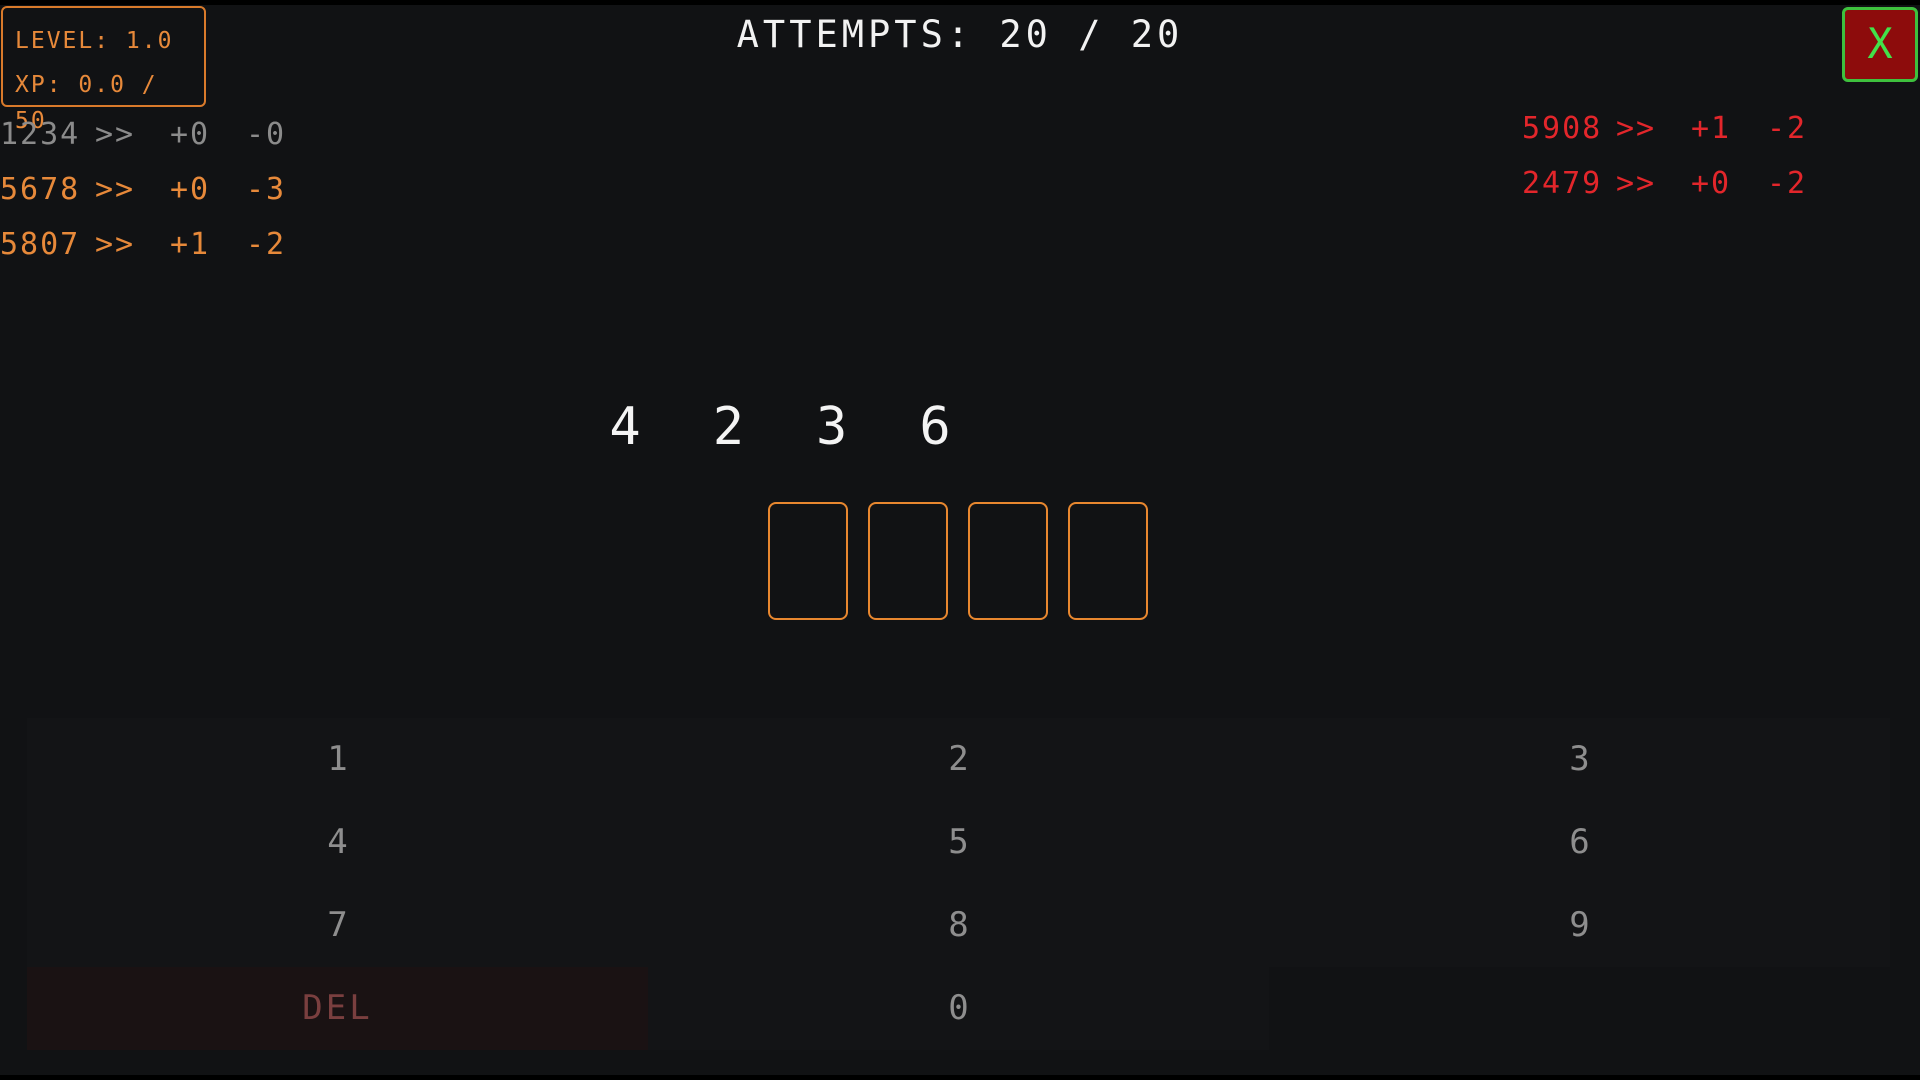 The image size is (1920, 1080). What do you see at coordinates (958, 842) in the screenshot?
I see `key-5: 5` at bounding box center [958, 842].